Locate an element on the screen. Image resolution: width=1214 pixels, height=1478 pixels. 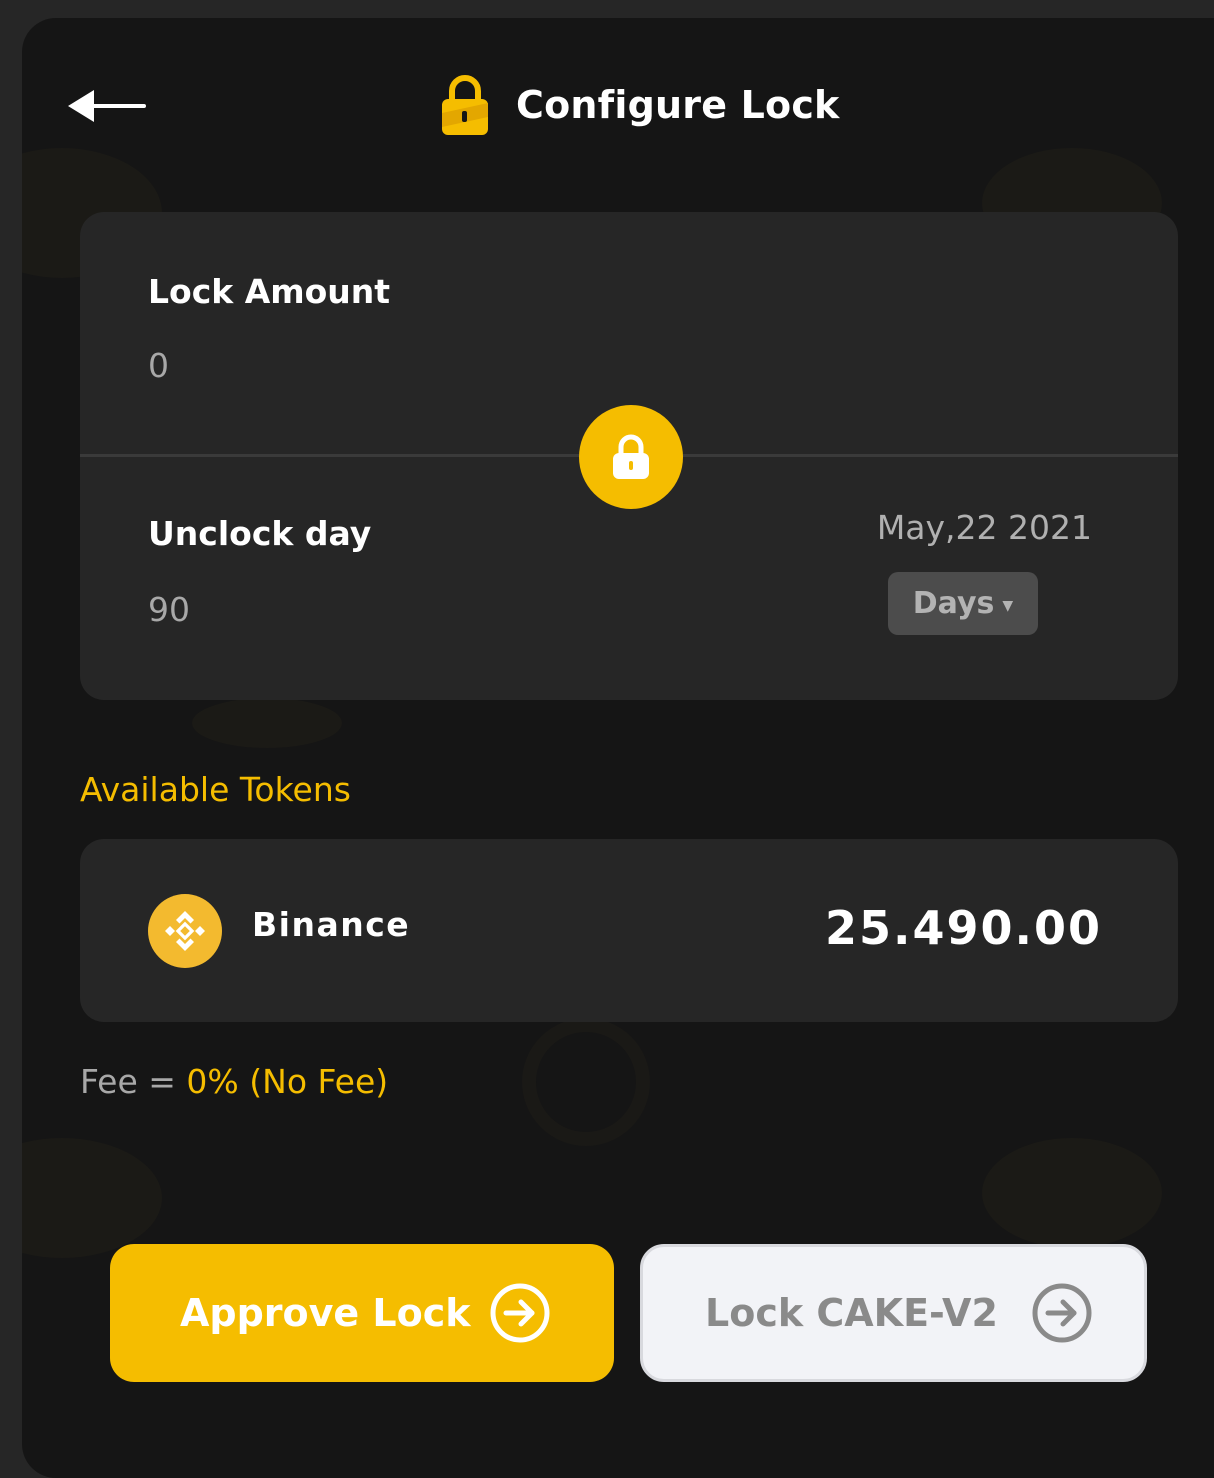
token-name: Binance is located at coordinates (331, 924).